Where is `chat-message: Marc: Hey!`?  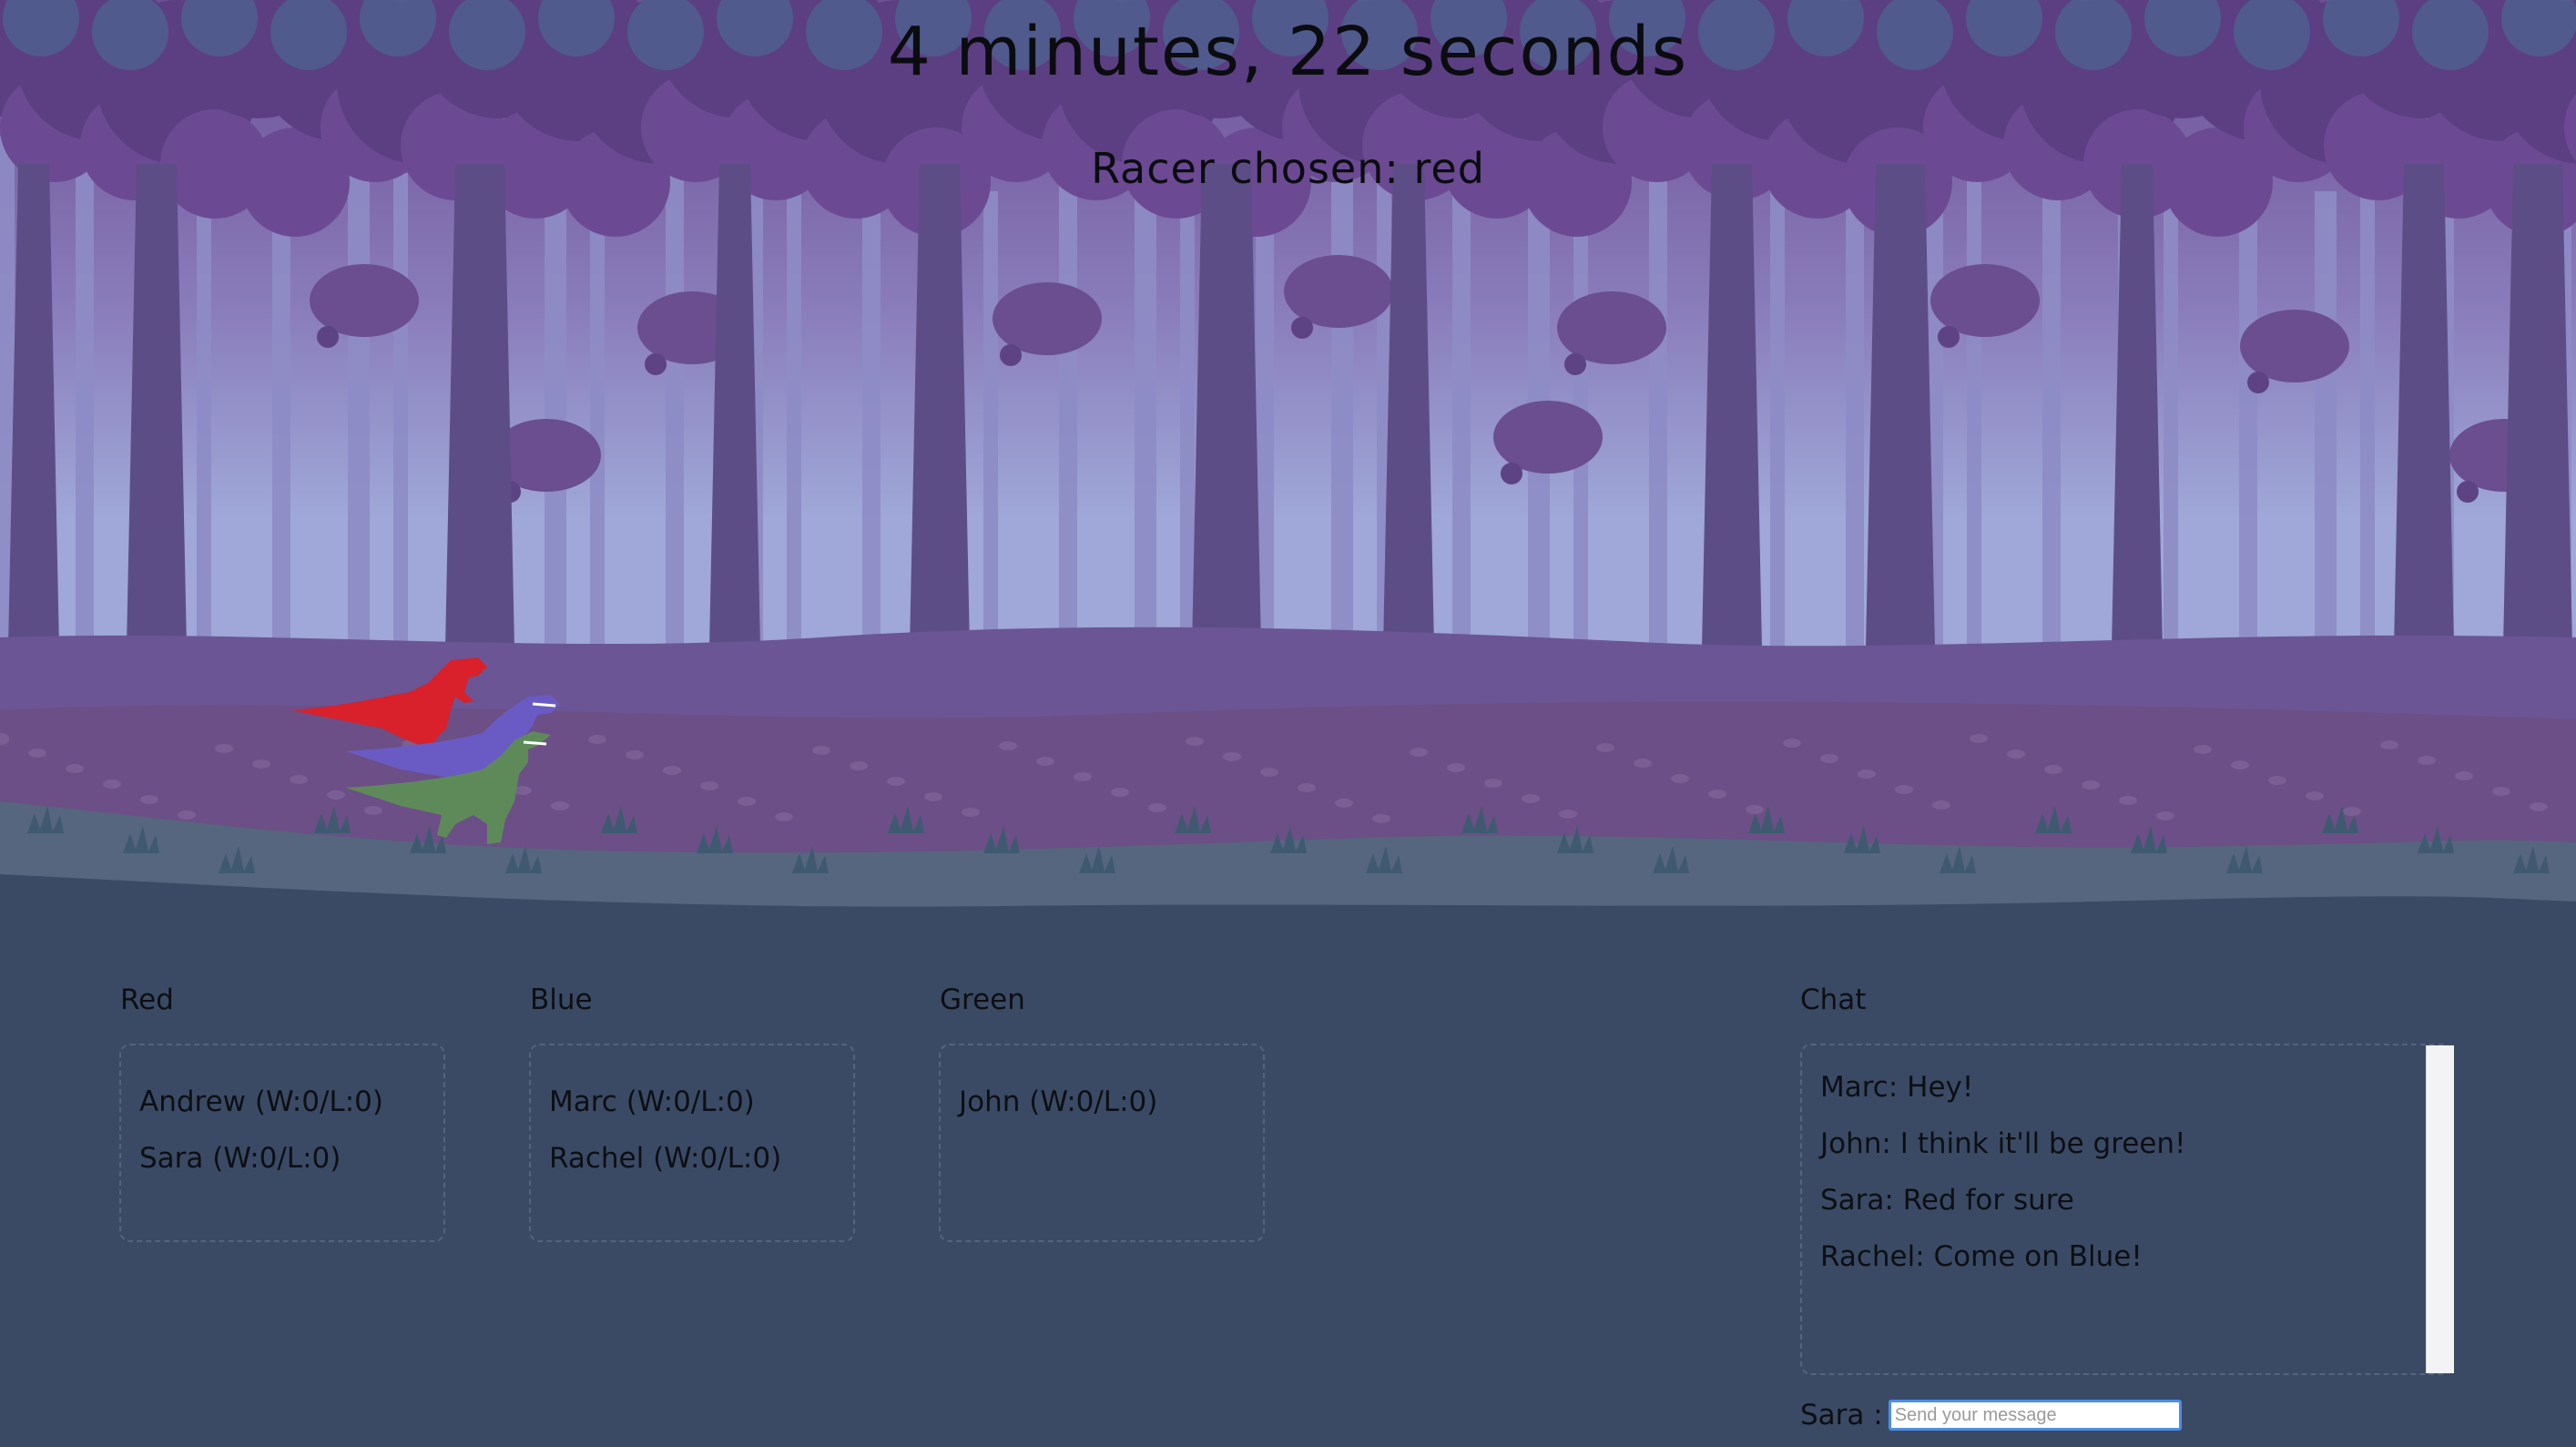
chat-message: Marc: Hey! is located at coordinates (1897, 1087).